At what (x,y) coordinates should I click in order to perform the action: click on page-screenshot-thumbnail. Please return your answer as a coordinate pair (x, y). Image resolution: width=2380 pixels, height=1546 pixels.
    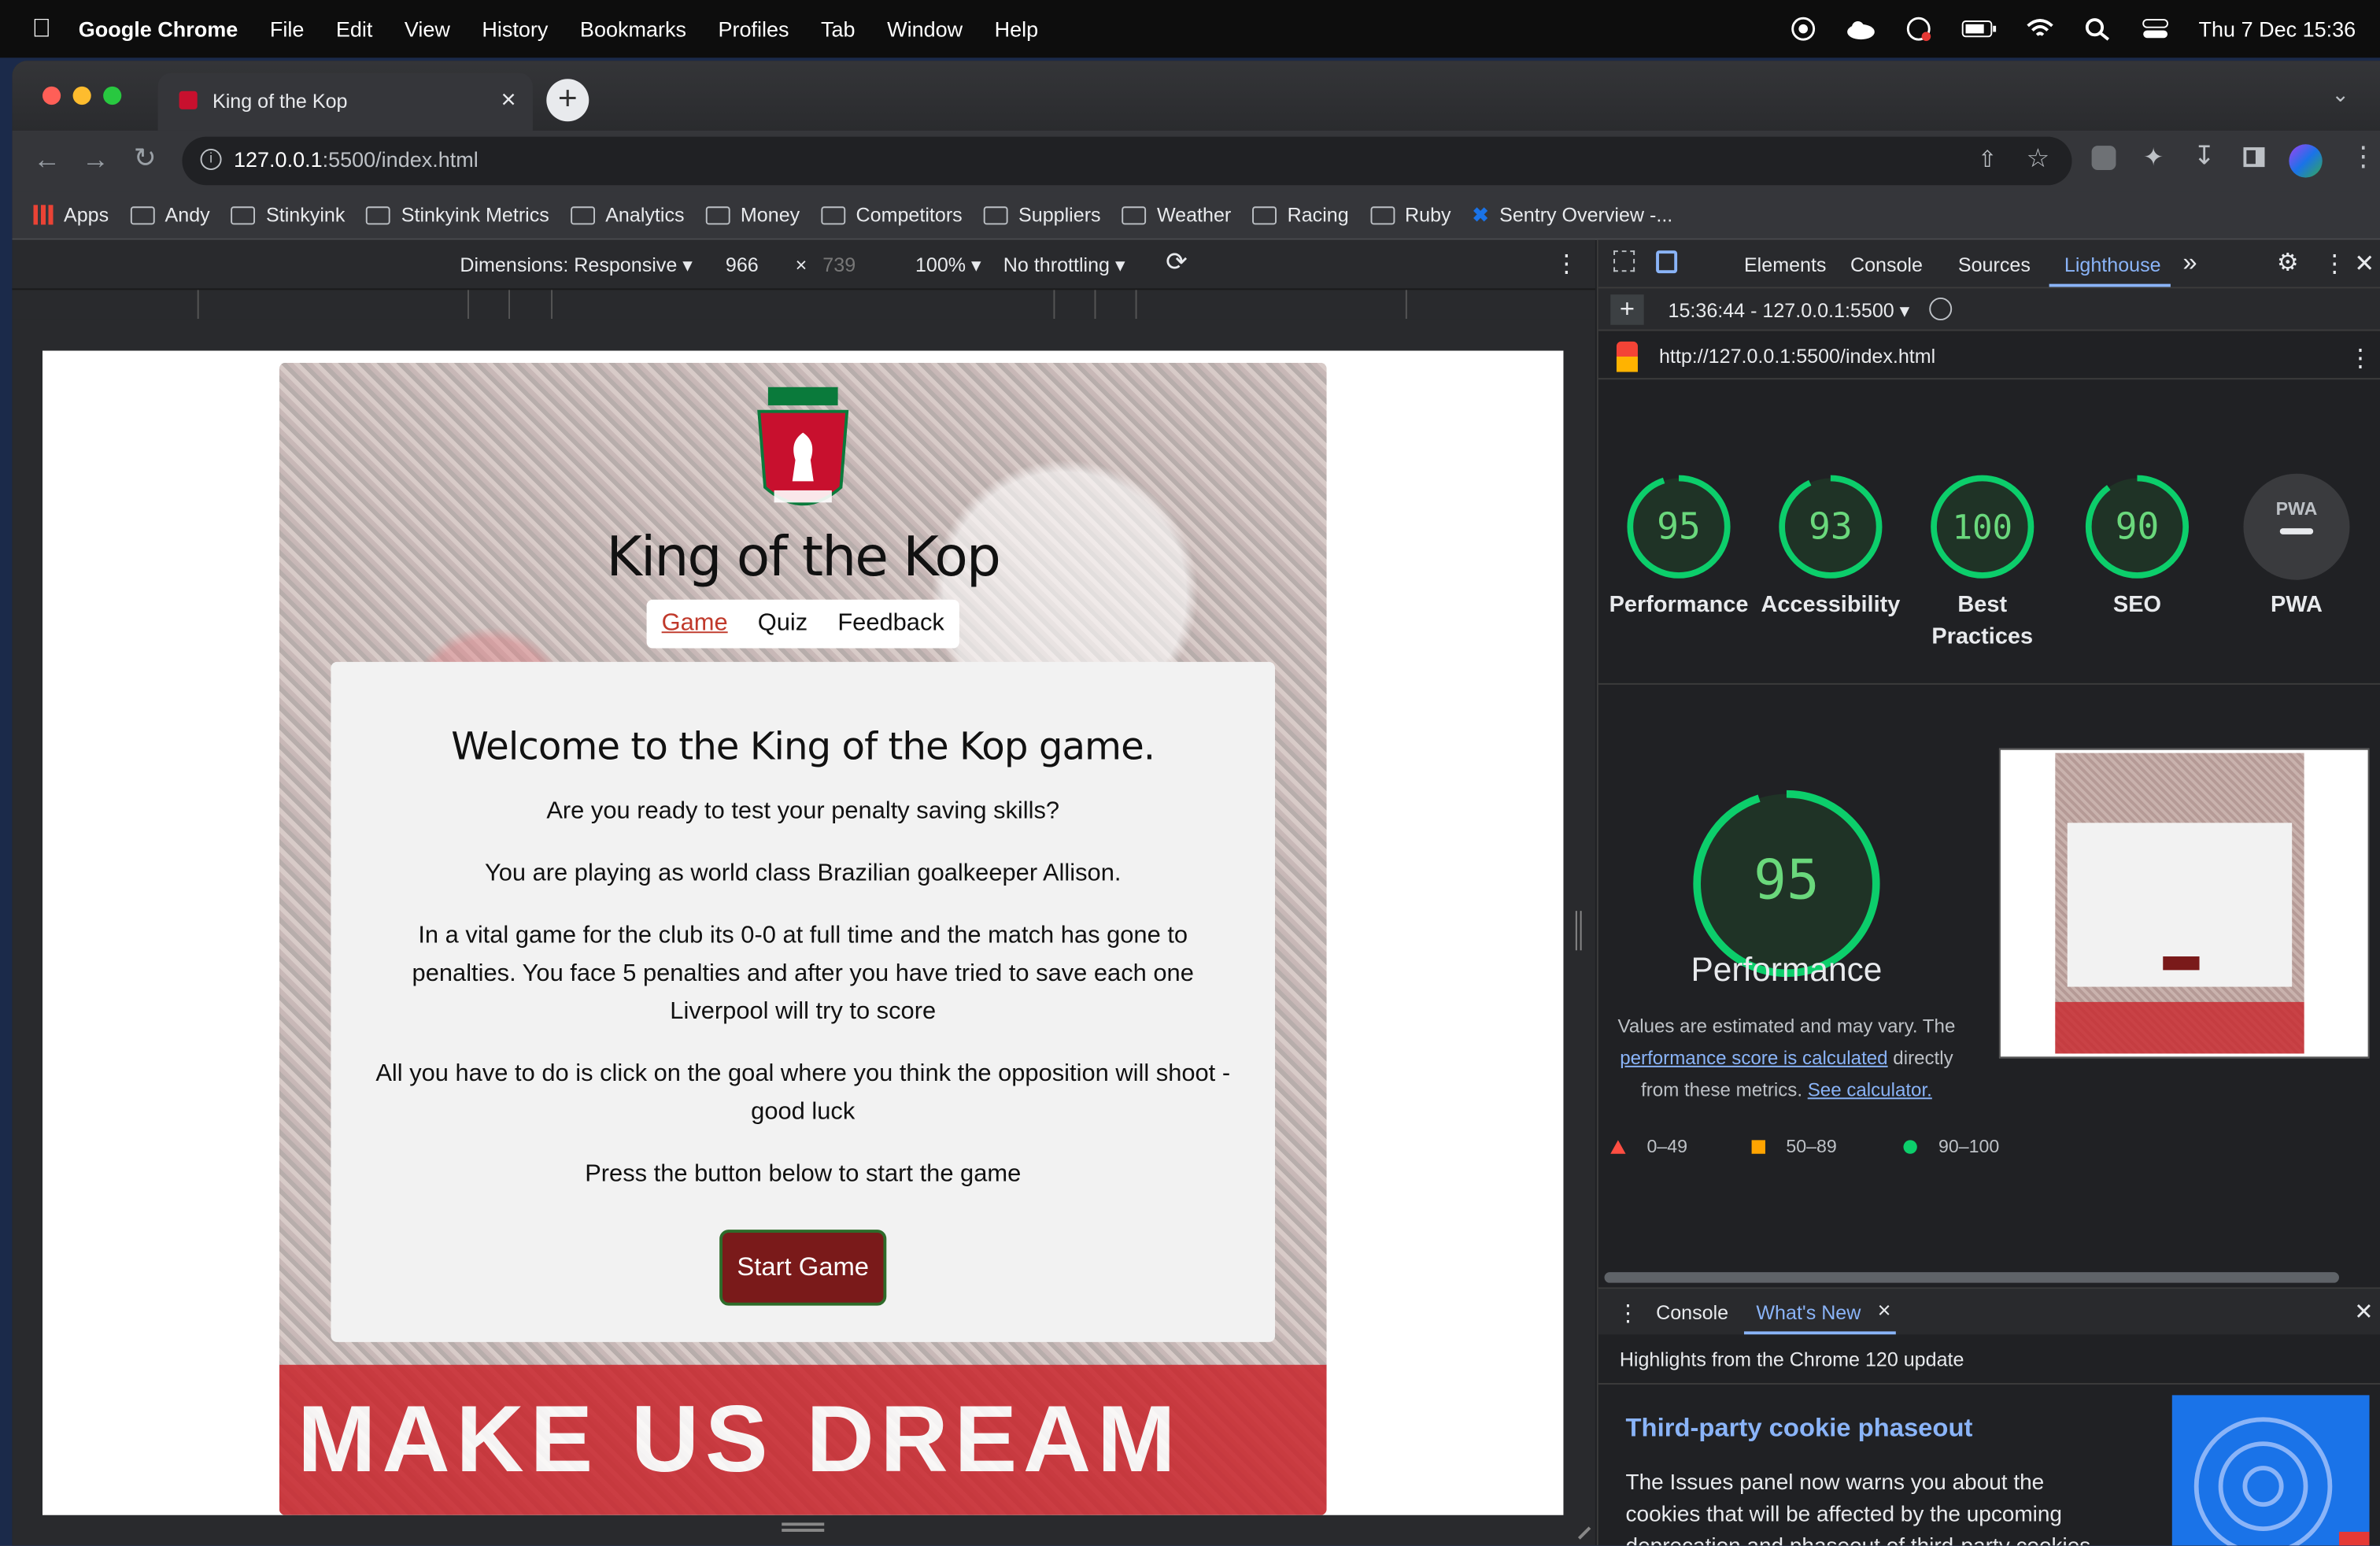
    Looking at the image, I should click on (2184, 903).